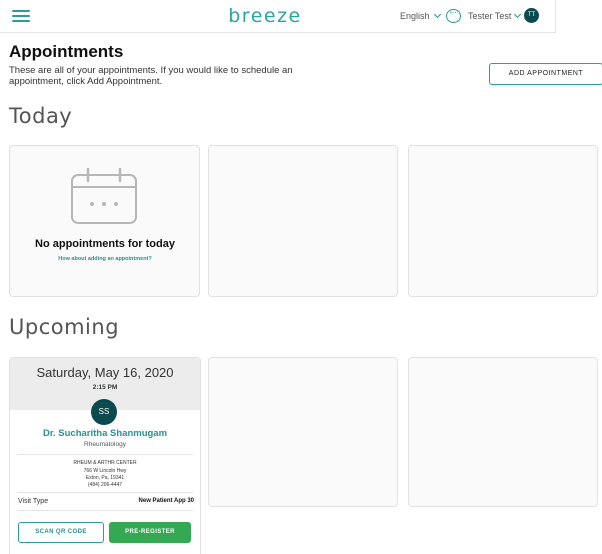  Describe the element at coordinates (105, 244) in the screenshot. I see `empty-state-title: No appointments for today` at that location.